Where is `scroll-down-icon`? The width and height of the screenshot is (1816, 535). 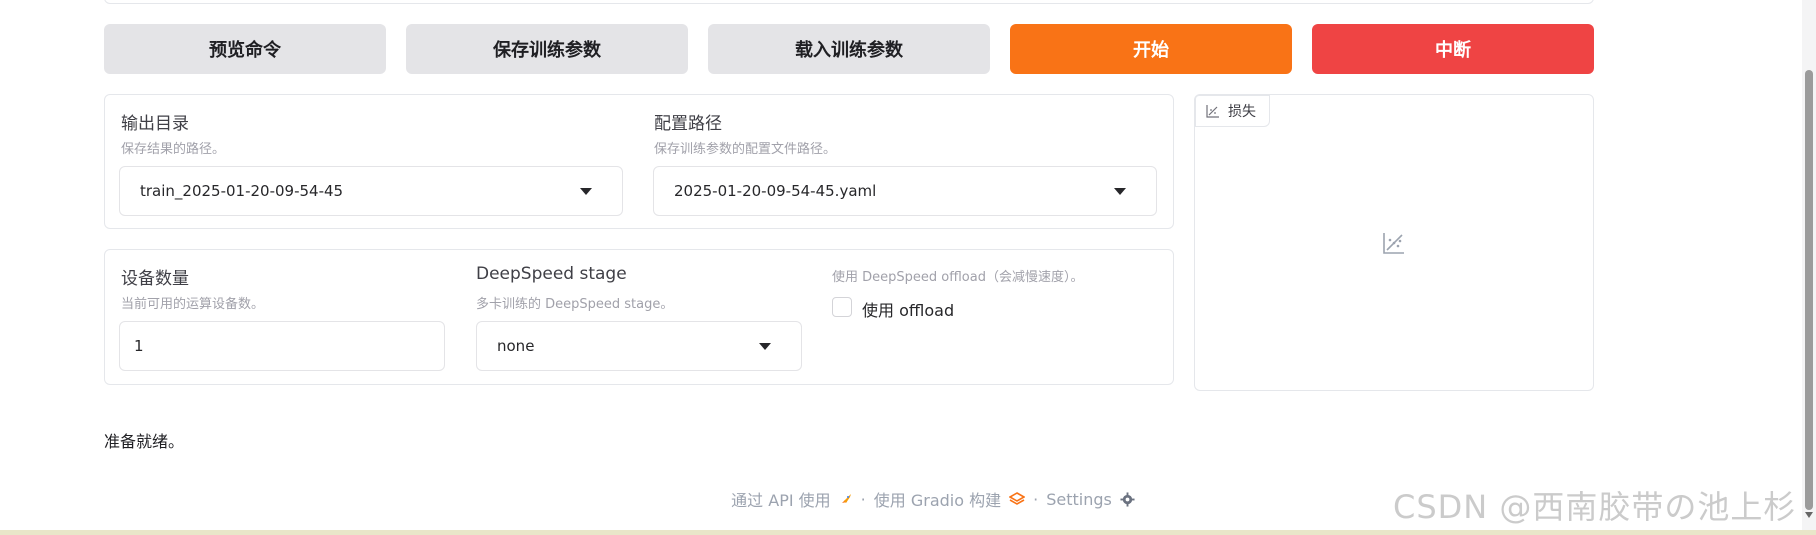
scroll-down-icon is located at coordinates (1809, 515).